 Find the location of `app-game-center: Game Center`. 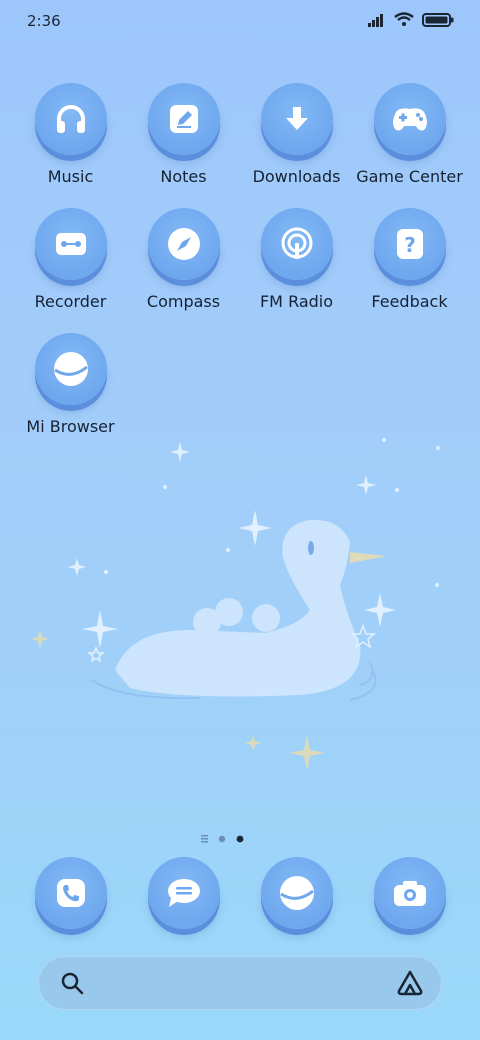

app-game-center: Game Center is located at coordinates (409, 134).